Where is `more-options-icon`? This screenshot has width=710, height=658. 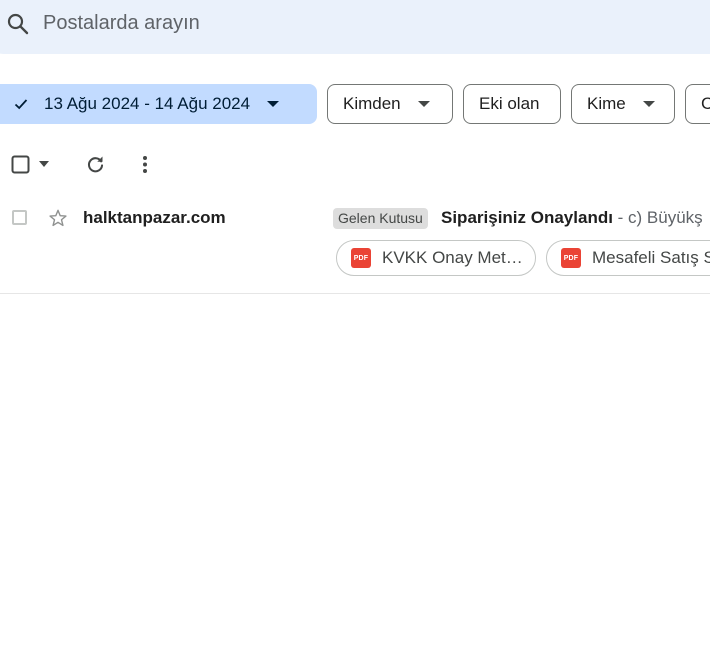
more-options-icon is located at coordinates (145, 164).